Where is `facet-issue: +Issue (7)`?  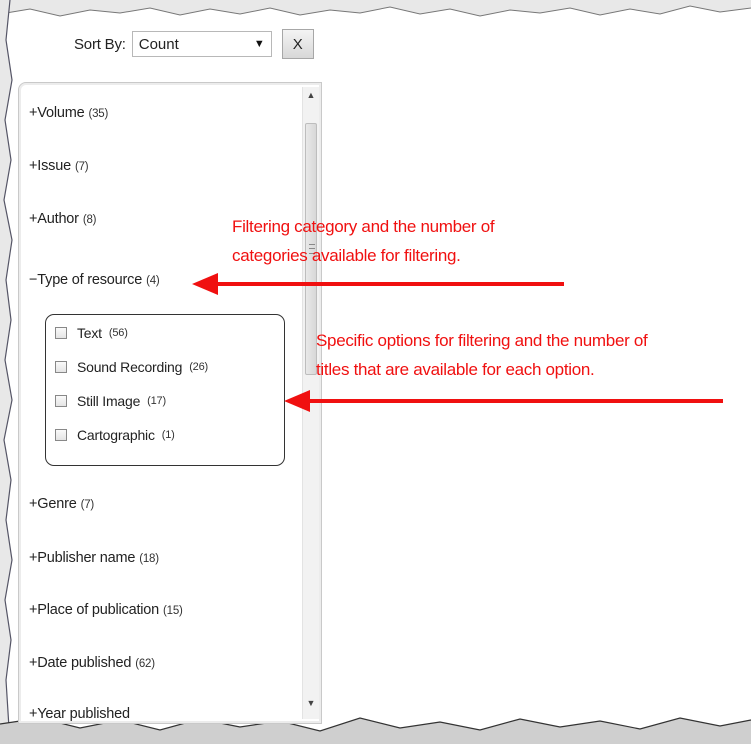 facet-issue: +Issue (7) is located at coordinates (59, 166).